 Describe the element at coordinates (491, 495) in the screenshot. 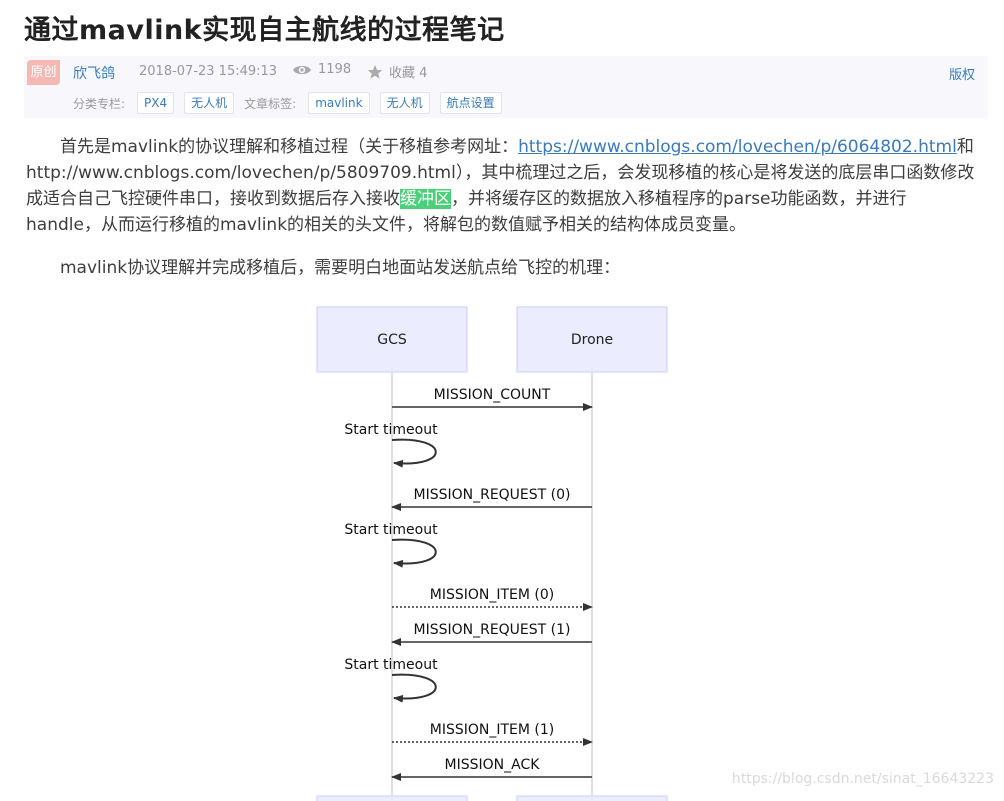

I see `message-label-mission-request-0: MISSION_REQUEST (0)` at that location.